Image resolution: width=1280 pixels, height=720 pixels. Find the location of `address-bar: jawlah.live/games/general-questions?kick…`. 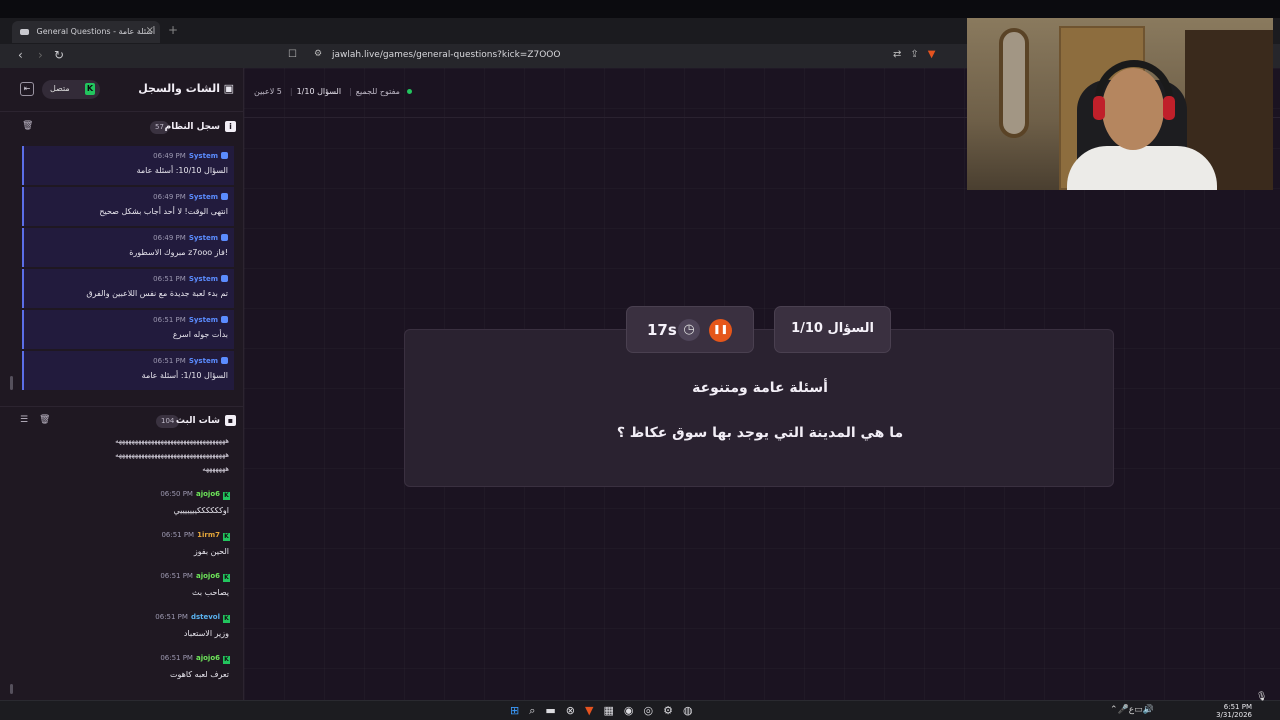

address-bar: jawlah.live/games/general-questions?kick… is located at coordinates (446, 55).